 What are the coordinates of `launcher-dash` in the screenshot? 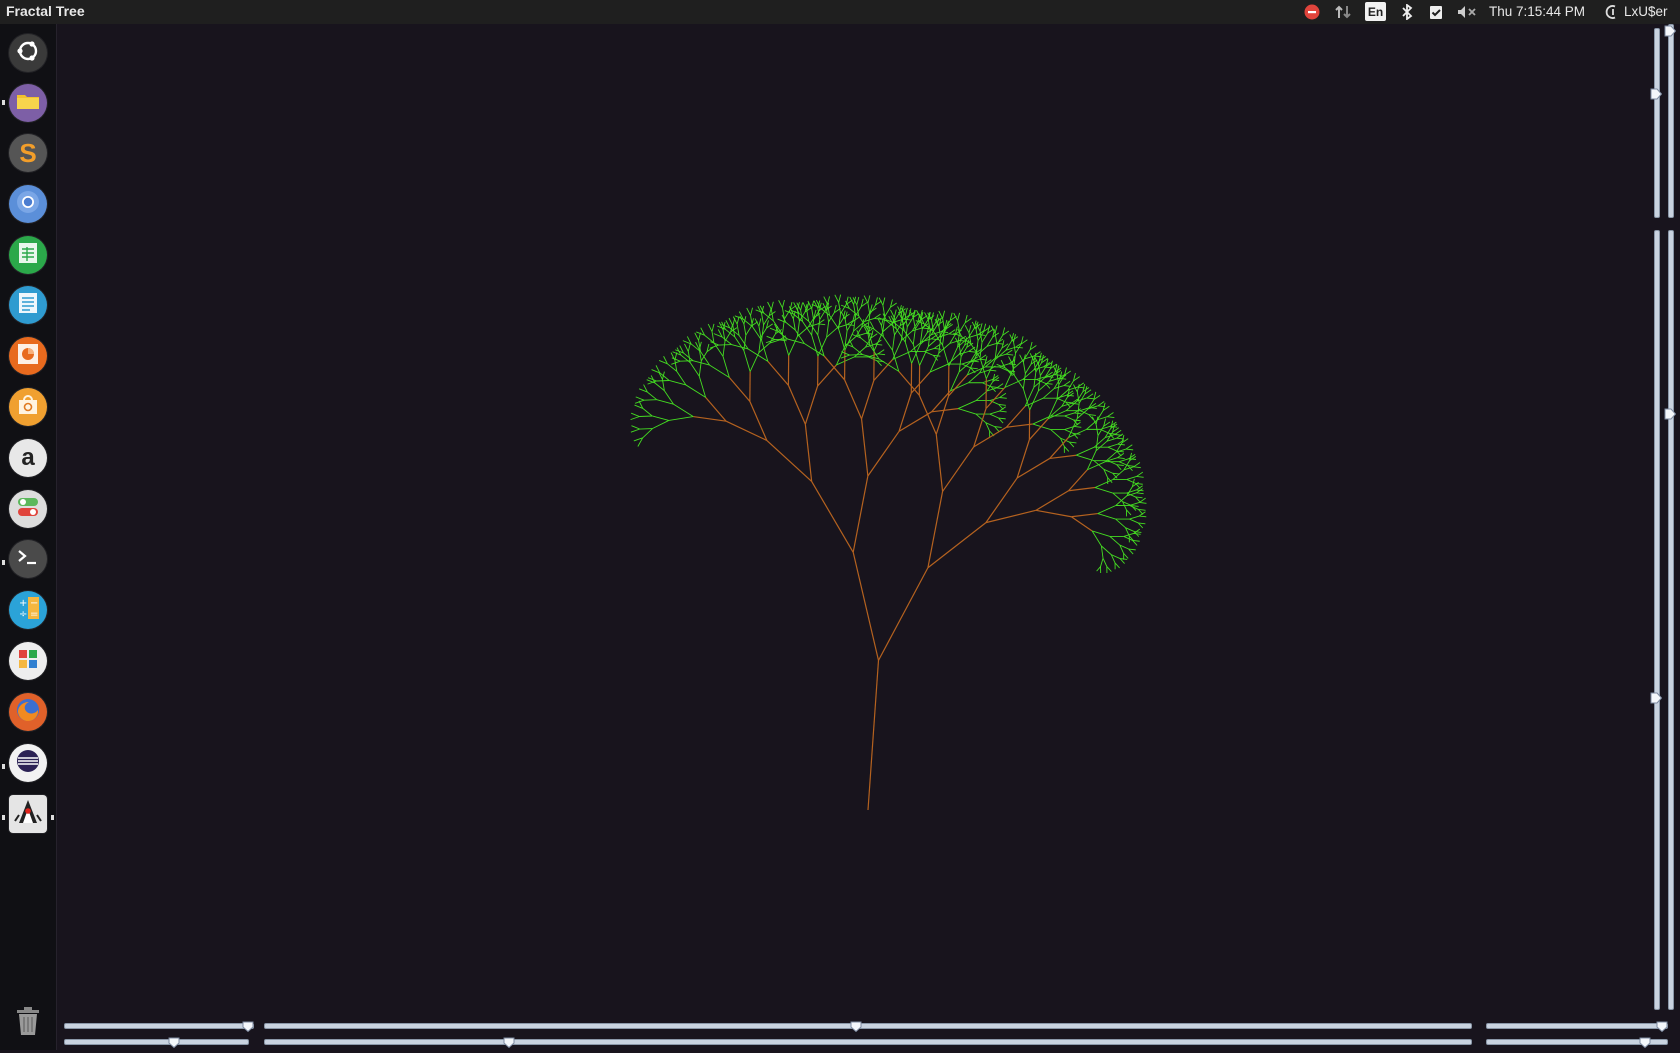 It's located at (28, 53).